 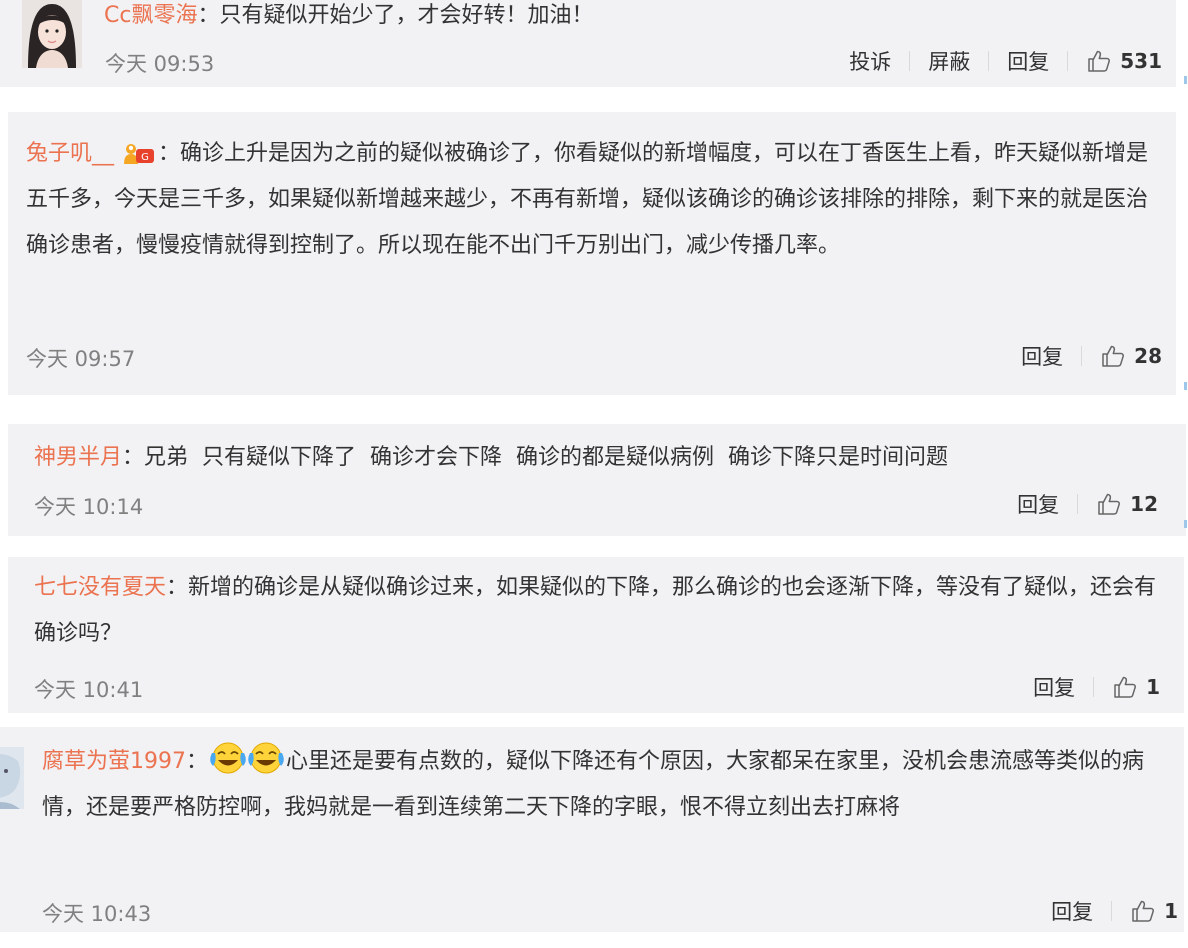 What do you see at coordinates (406, 15) in the screenshot?
I see `comment-text: 只有疑似开始少了，才会好转！加油！` at bounding box center [406, 15].